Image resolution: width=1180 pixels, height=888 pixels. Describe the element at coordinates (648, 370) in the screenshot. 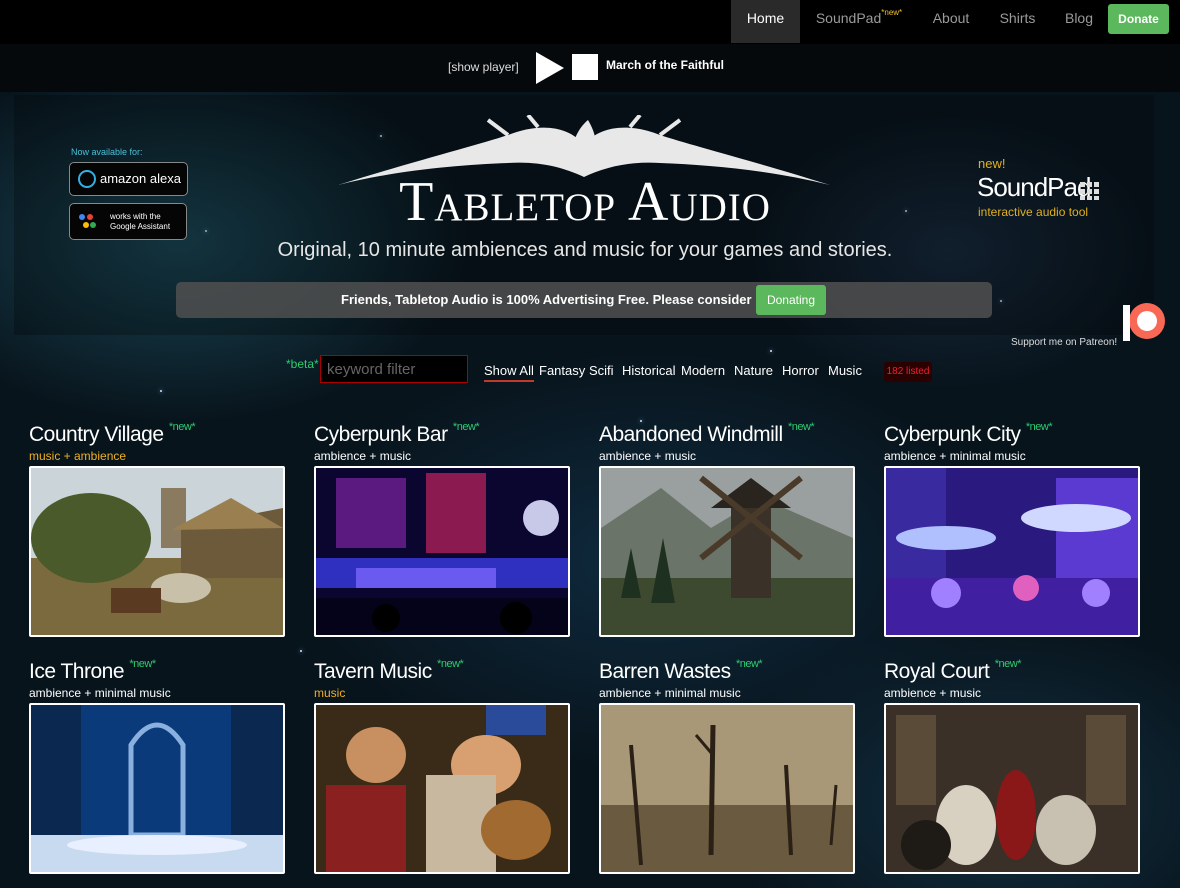

I see `filter-historical: Historical` at that location.